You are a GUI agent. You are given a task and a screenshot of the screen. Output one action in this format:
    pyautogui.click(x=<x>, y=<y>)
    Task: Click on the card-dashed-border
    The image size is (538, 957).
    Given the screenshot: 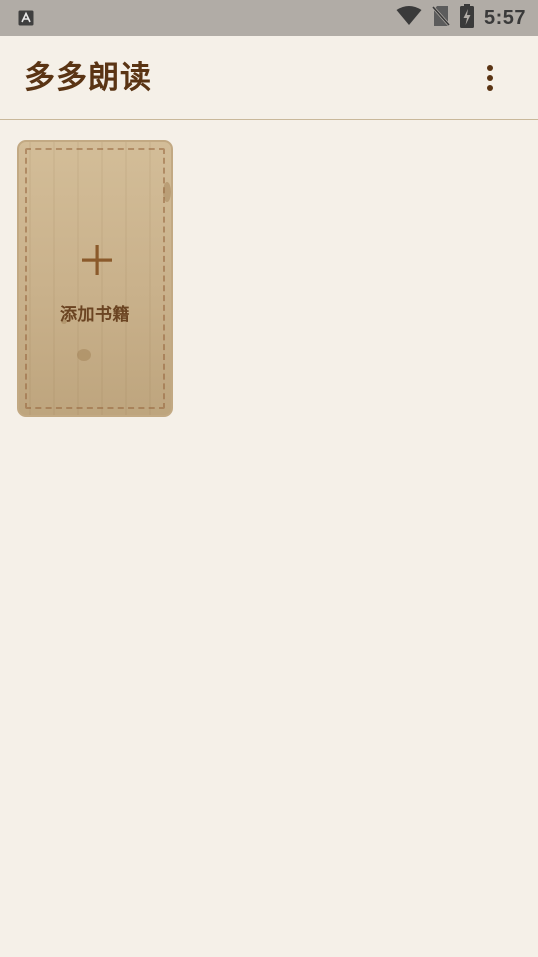 What is the action you would take?
    pyautogui.click(x=95, y=278)
    